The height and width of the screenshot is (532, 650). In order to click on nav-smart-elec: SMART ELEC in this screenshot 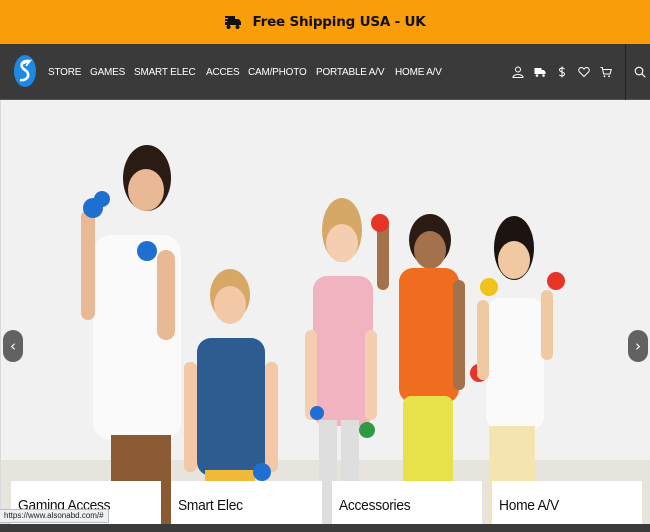, I will do `click(165, 72)`.